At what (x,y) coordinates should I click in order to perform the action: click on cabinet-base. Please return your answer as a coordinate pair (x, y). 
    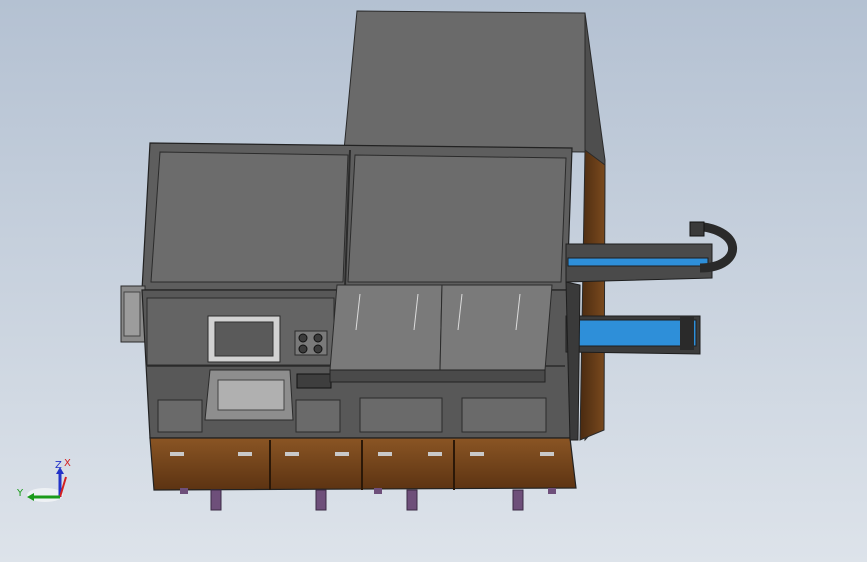
    Looking at the image, I should click on (363, 464).